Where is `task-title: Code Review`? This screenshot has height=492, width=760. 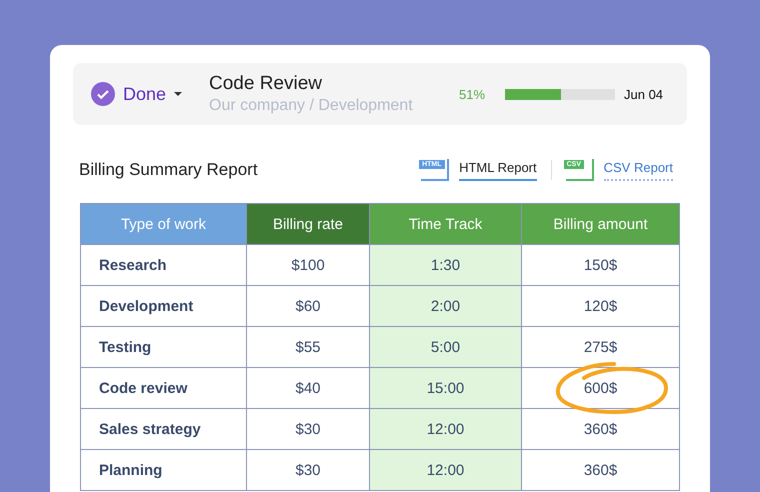 task-title: Code Review is located at coordinates (266, 84).